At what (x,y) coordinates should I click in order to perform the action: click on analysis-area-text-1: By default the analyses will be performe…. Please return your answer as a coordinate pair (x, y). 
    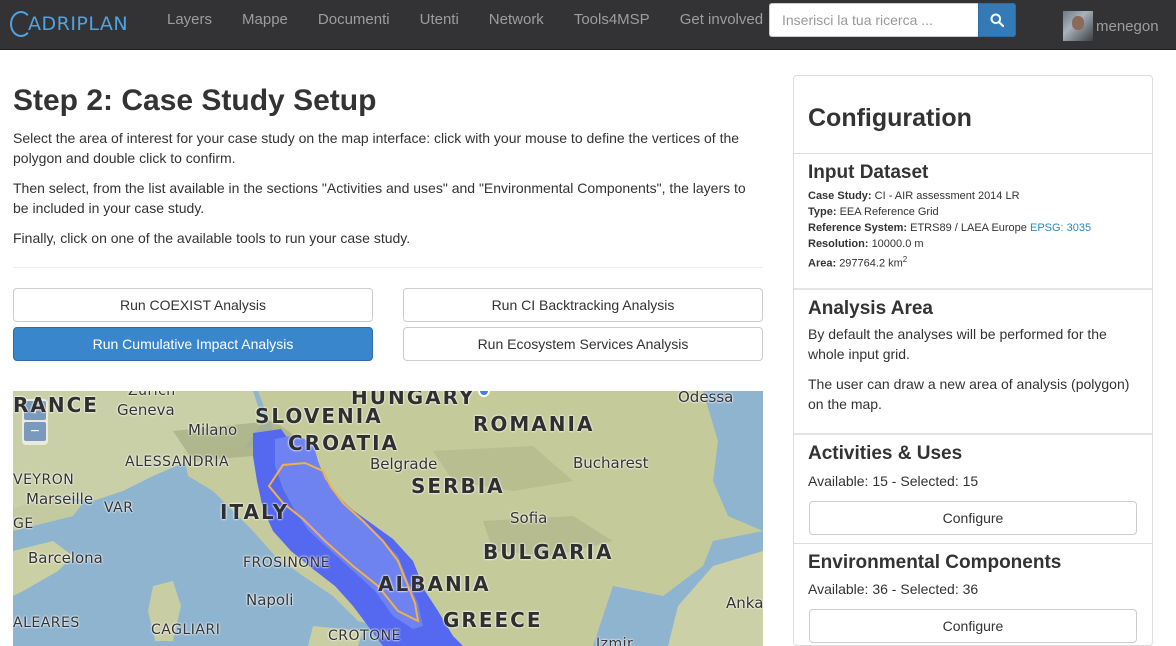
    Looking at the image, I should click on (957, 344).